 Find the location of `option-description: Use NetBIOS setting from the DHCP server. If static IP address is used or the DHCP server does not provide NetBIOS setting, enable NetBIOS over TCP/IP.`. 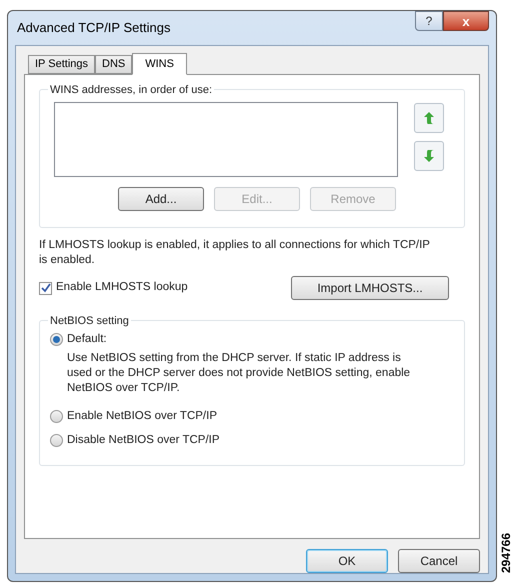

option-description: Use NetBIOS setting from the DHCP server. If static IP address is used or the DHCP server does not provide NetBIOS setting, enable NetBIOS over TCP/IP. is located at coordinates (239, 373).